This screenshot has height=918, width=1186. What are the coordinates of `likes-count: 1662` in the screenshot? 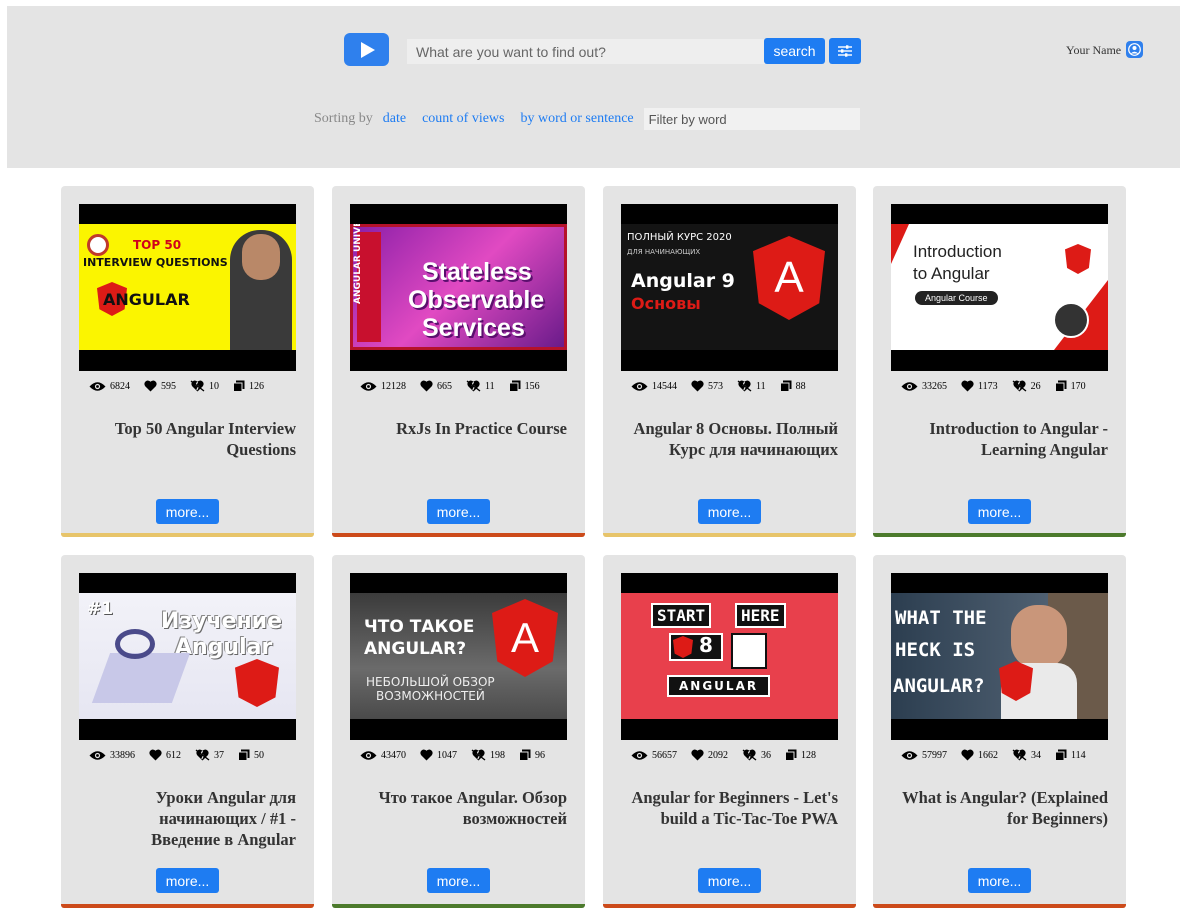 It's located at (988, 755).